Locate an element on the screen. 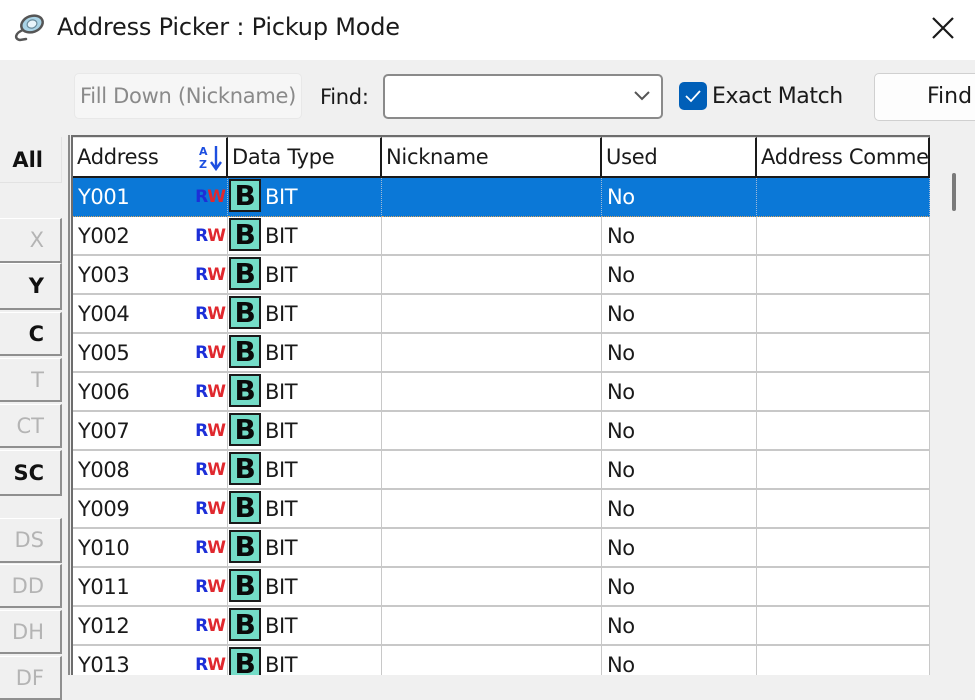 This screenshot has width=975, height=700. table-row: Y011 RW B BIT No is located at coordinates (501, 587).